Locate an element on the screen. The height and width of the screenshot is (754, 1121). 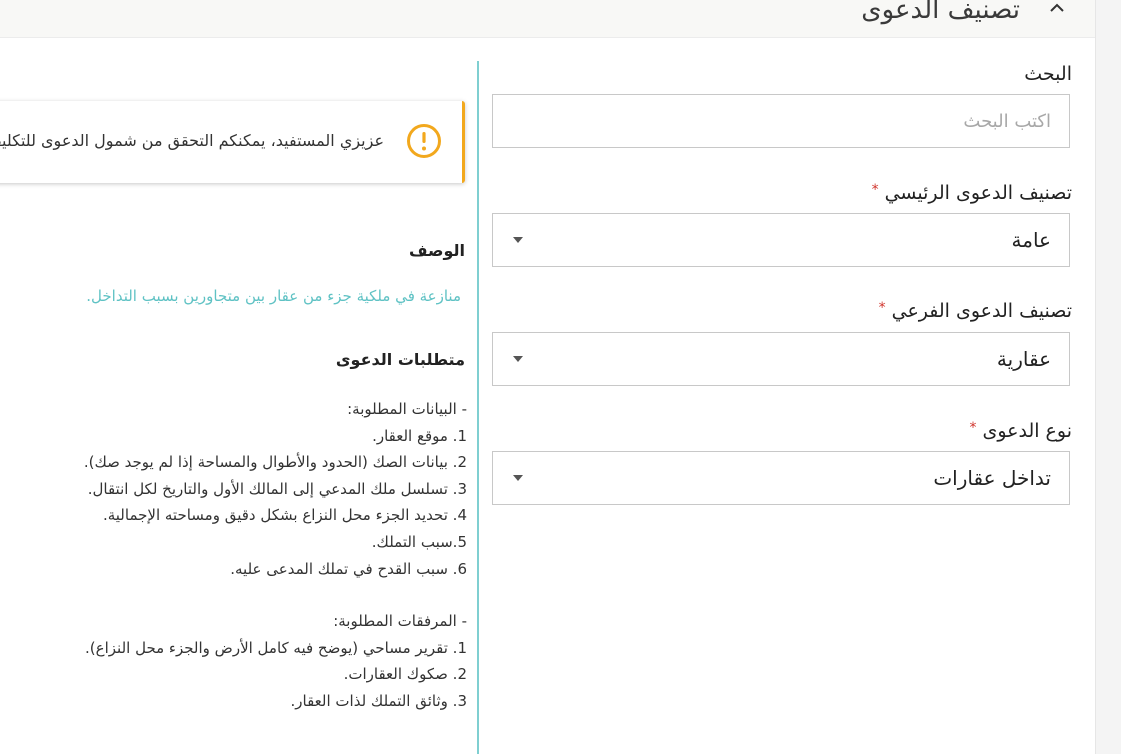
list-item: 2. صكوك العقارات. is located at coordinates (405, 674).